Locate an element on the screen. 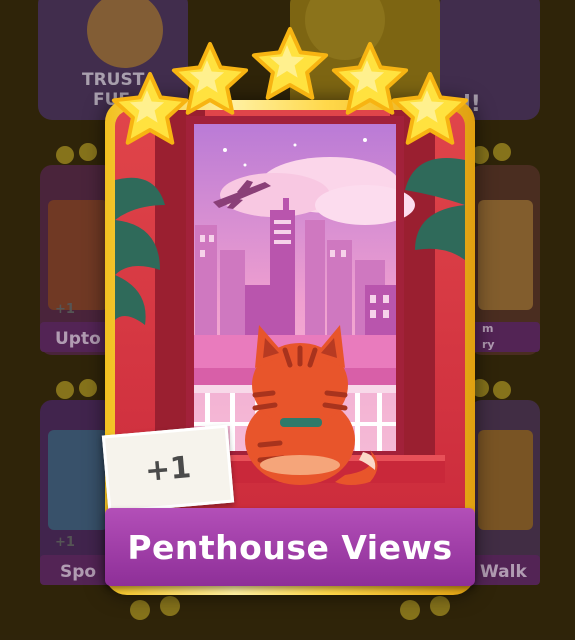 The image size is (575, 640). card-name-banner: Penthouse Views is located at coordinates (290, 547).